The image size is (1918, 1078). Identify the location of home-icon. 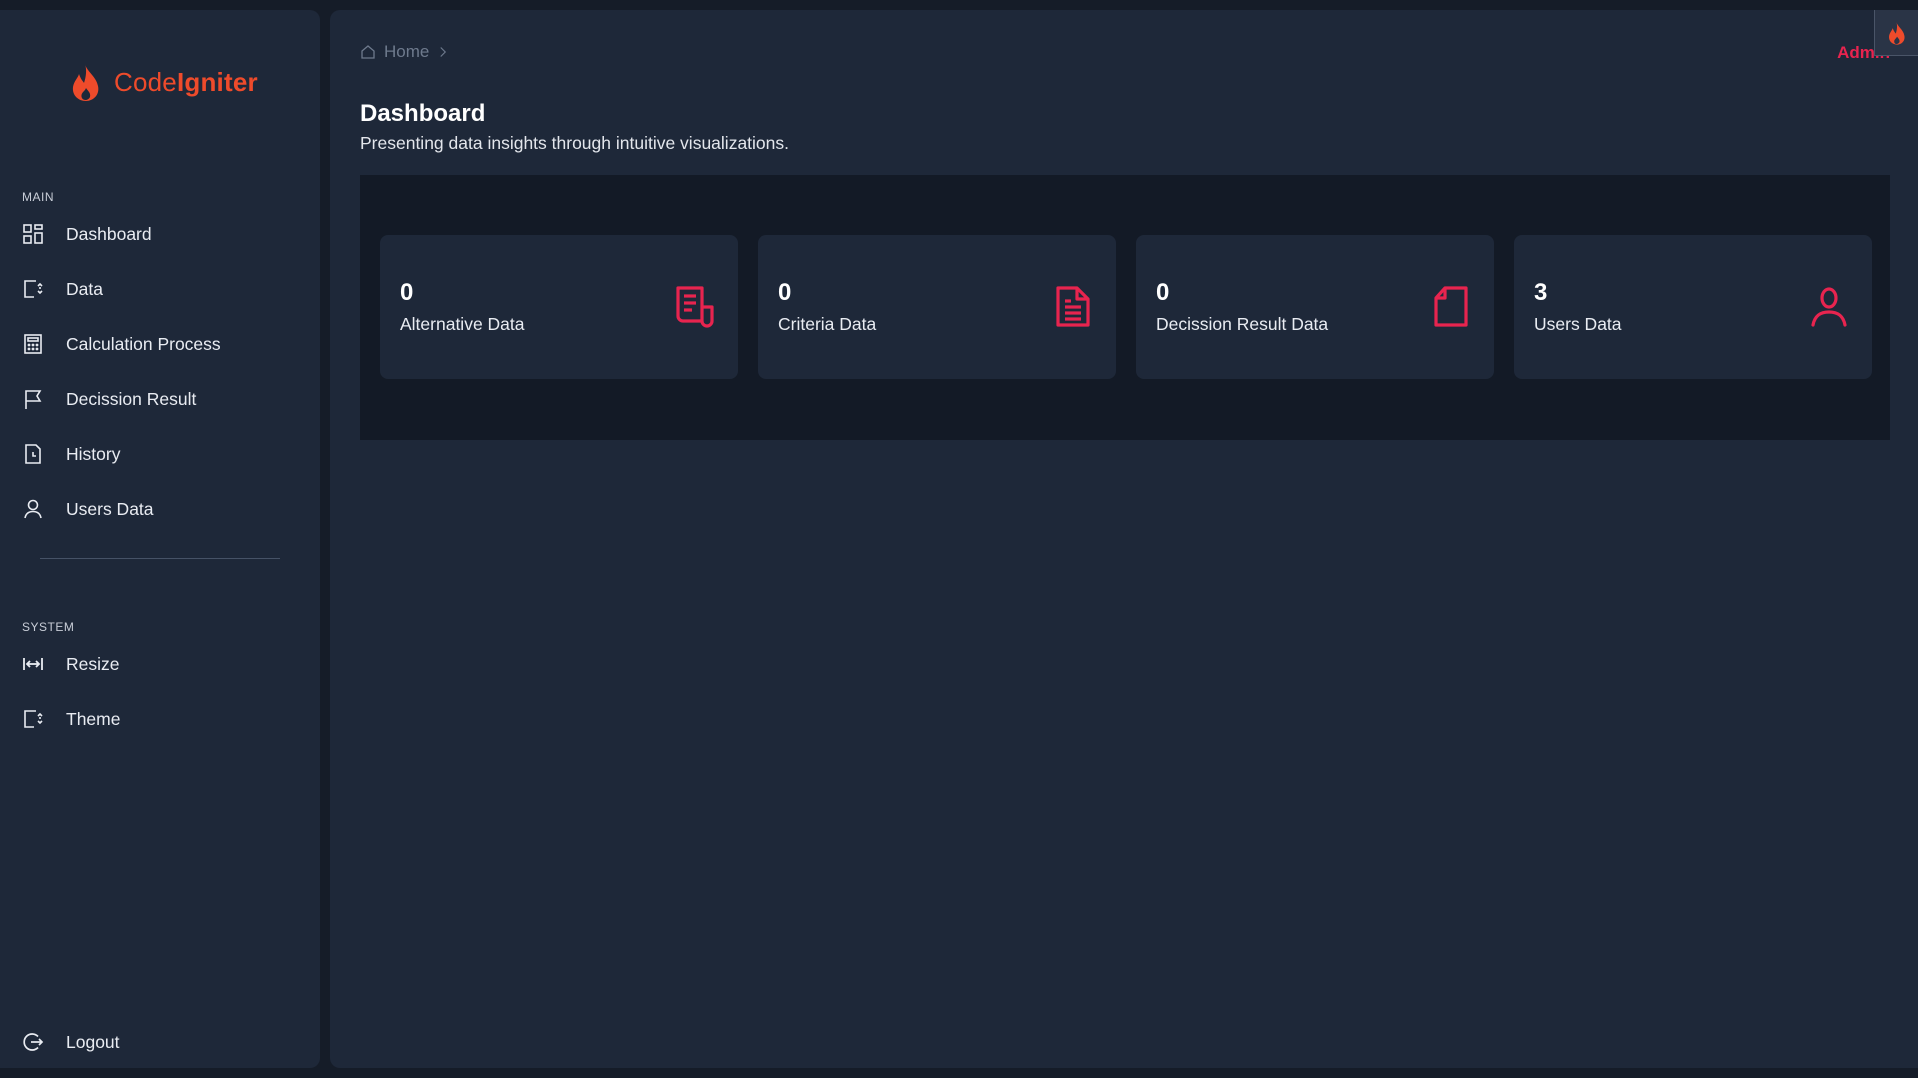
(368, 52).